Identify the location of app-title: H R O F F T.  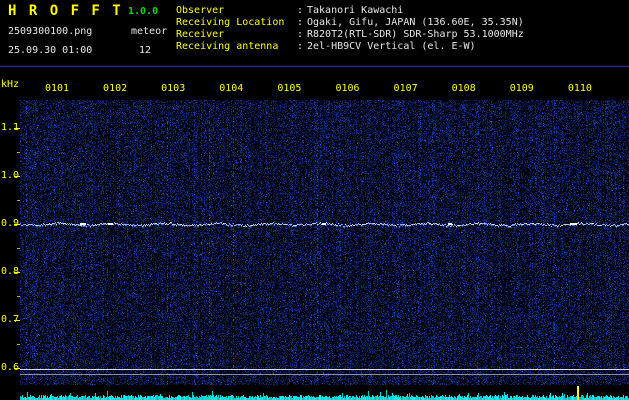
(65, 11).